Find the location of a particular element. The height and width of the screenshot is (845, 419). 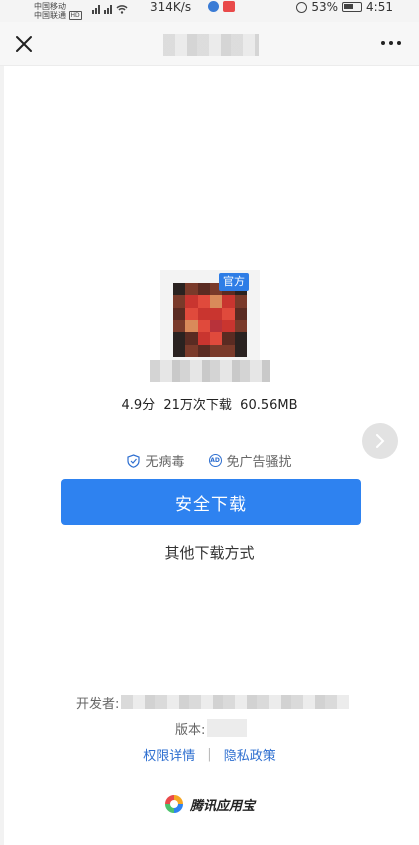

top-nav-bar is located at coordinates (209, 44).